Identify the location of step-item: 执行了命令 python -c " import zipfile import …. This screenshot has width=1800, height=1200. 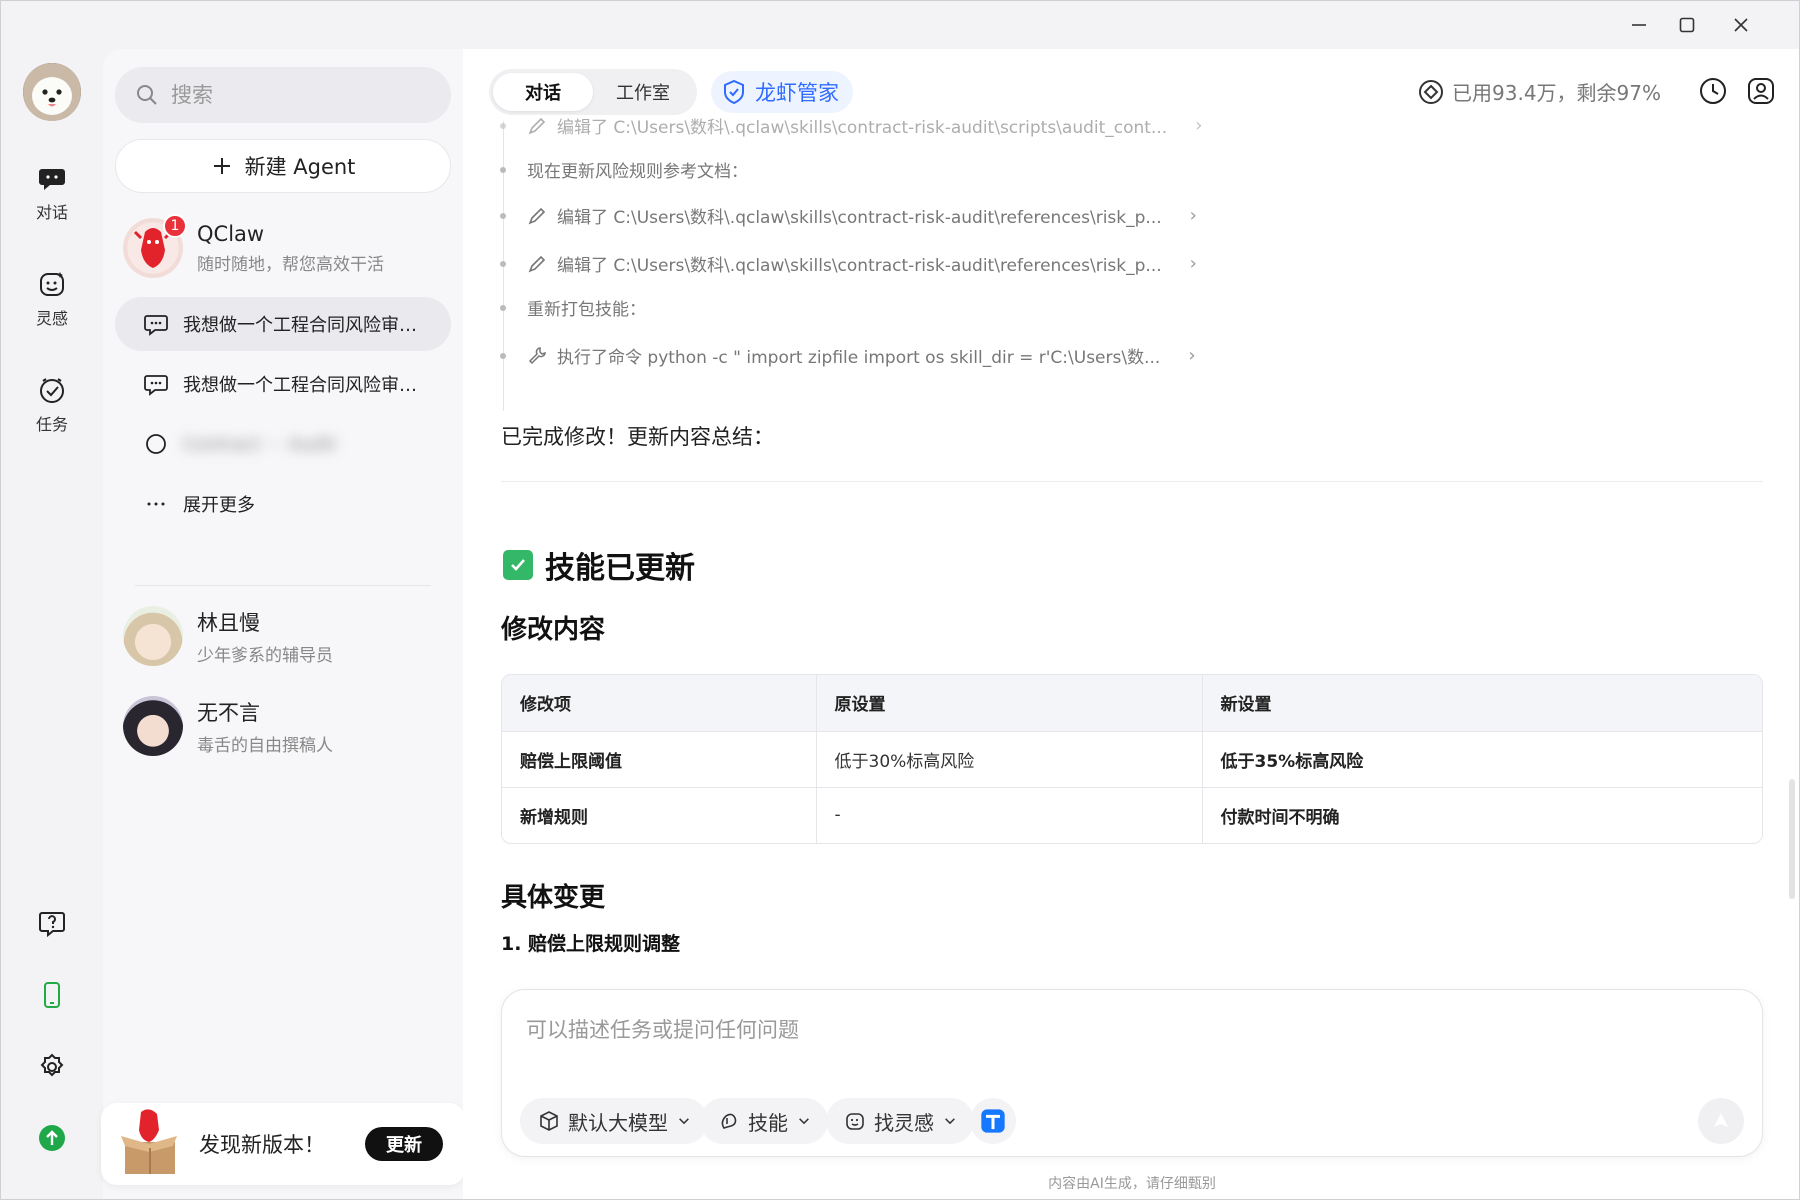
(848, 355).